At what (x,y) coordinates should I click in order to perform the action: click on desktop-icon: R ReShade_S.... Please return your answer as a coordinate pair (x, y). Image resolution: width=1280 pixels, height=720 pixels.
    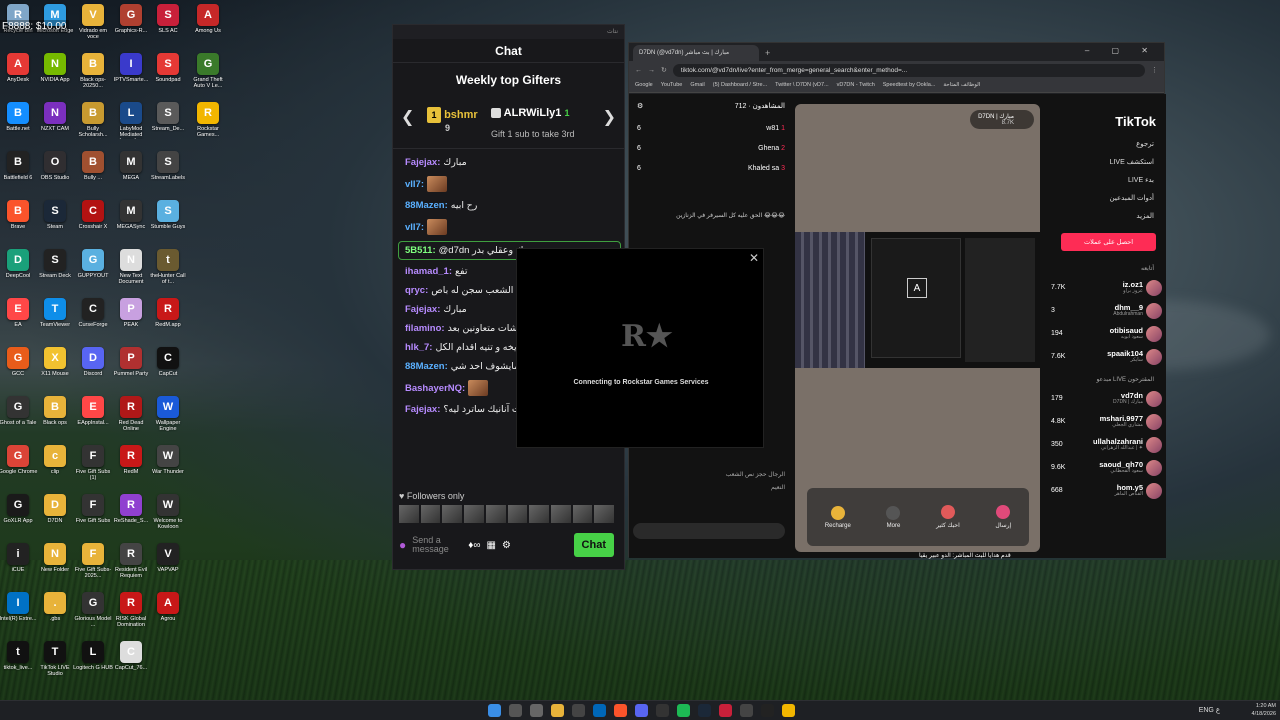
    Looking at the image, I should click on (131, 518).